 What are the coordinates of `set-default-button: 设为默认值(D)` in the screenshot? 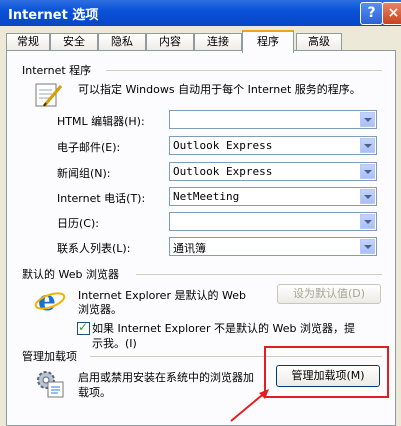 It's located at (329, 294).